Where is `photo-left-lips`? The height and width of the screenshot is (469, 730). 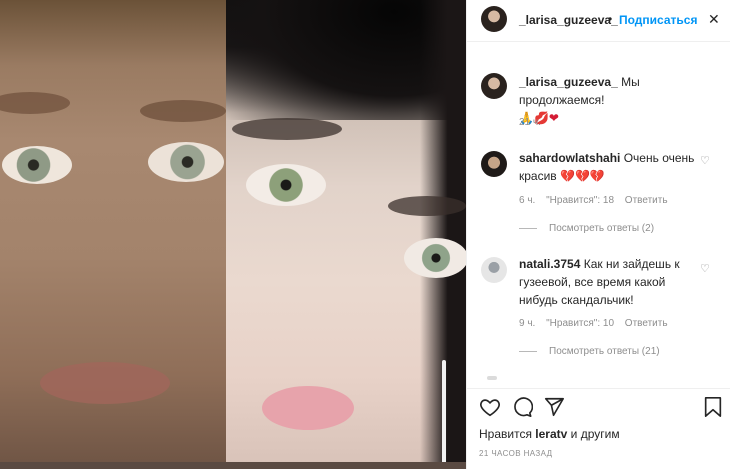 photo-left-lips is located at coordinates (105, 383).